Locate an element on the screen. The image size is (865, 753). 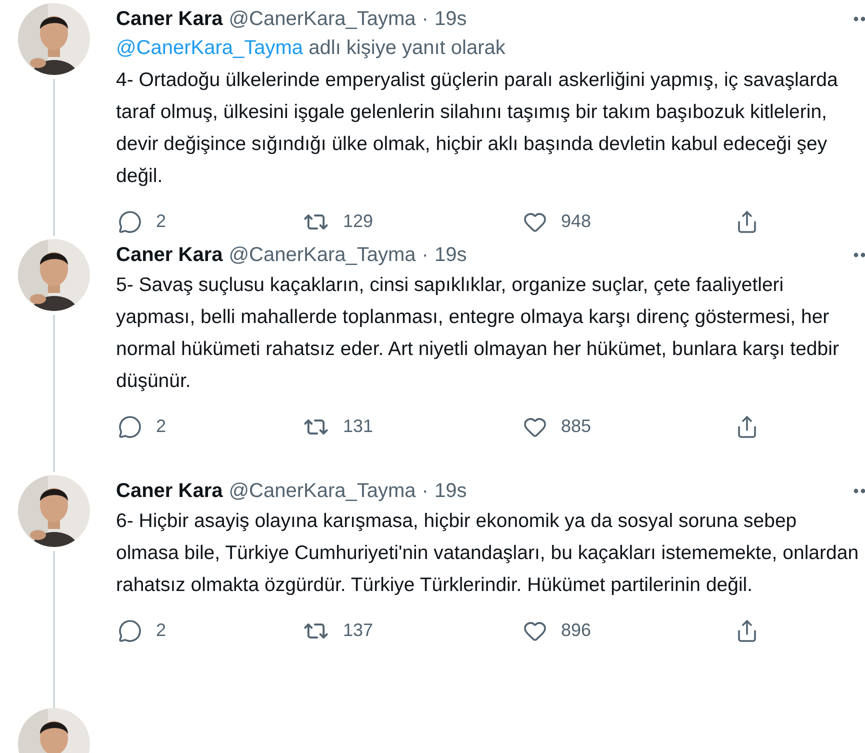
action-count: 137 is located at coordinates (358, 630).